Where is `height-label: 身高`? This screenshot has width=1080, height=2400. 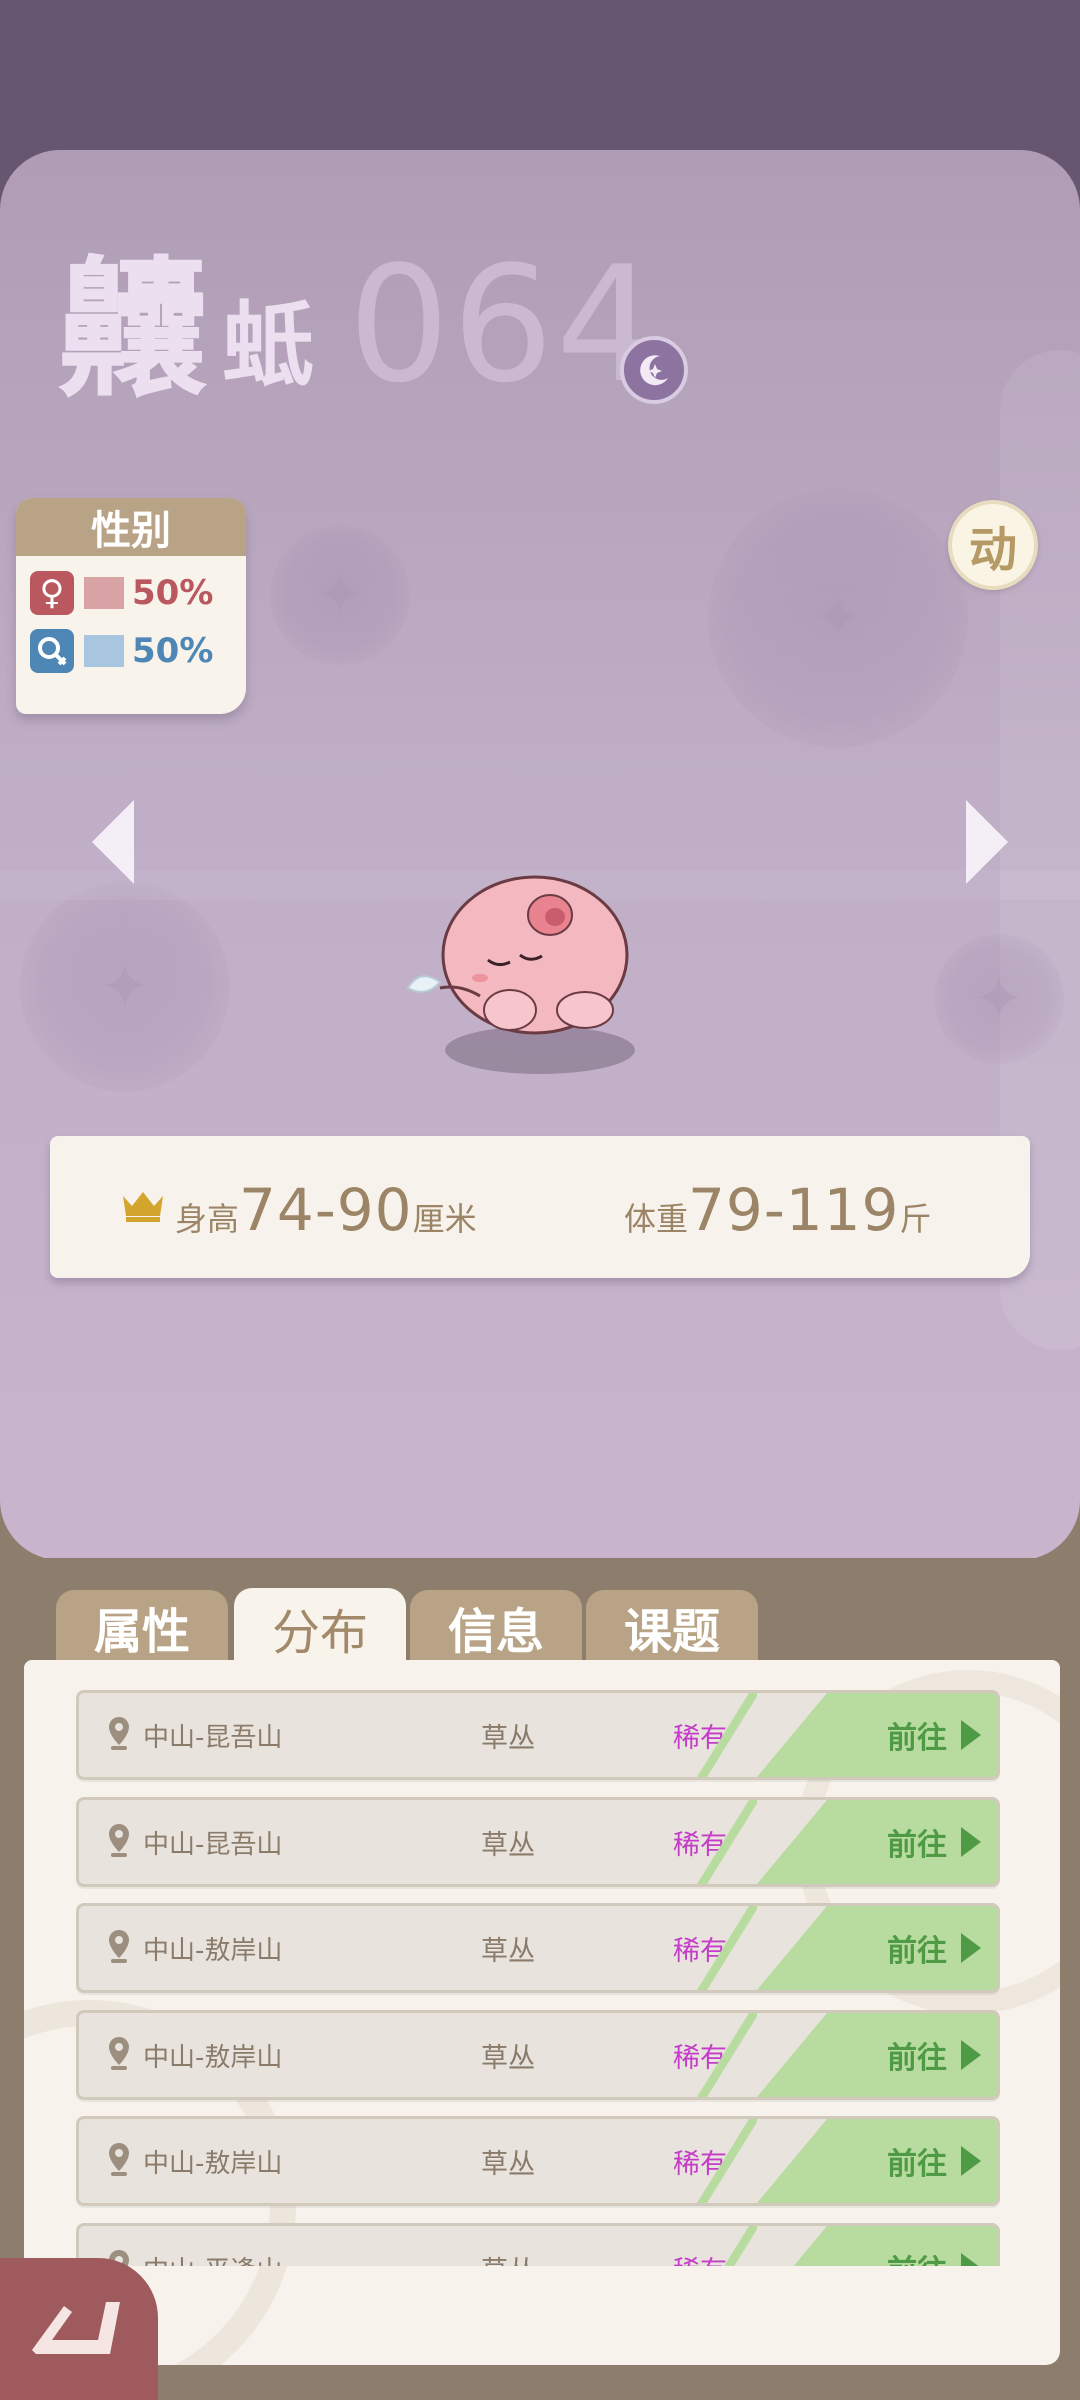
height-label: 身高 is located at coordinates (207, 1219).